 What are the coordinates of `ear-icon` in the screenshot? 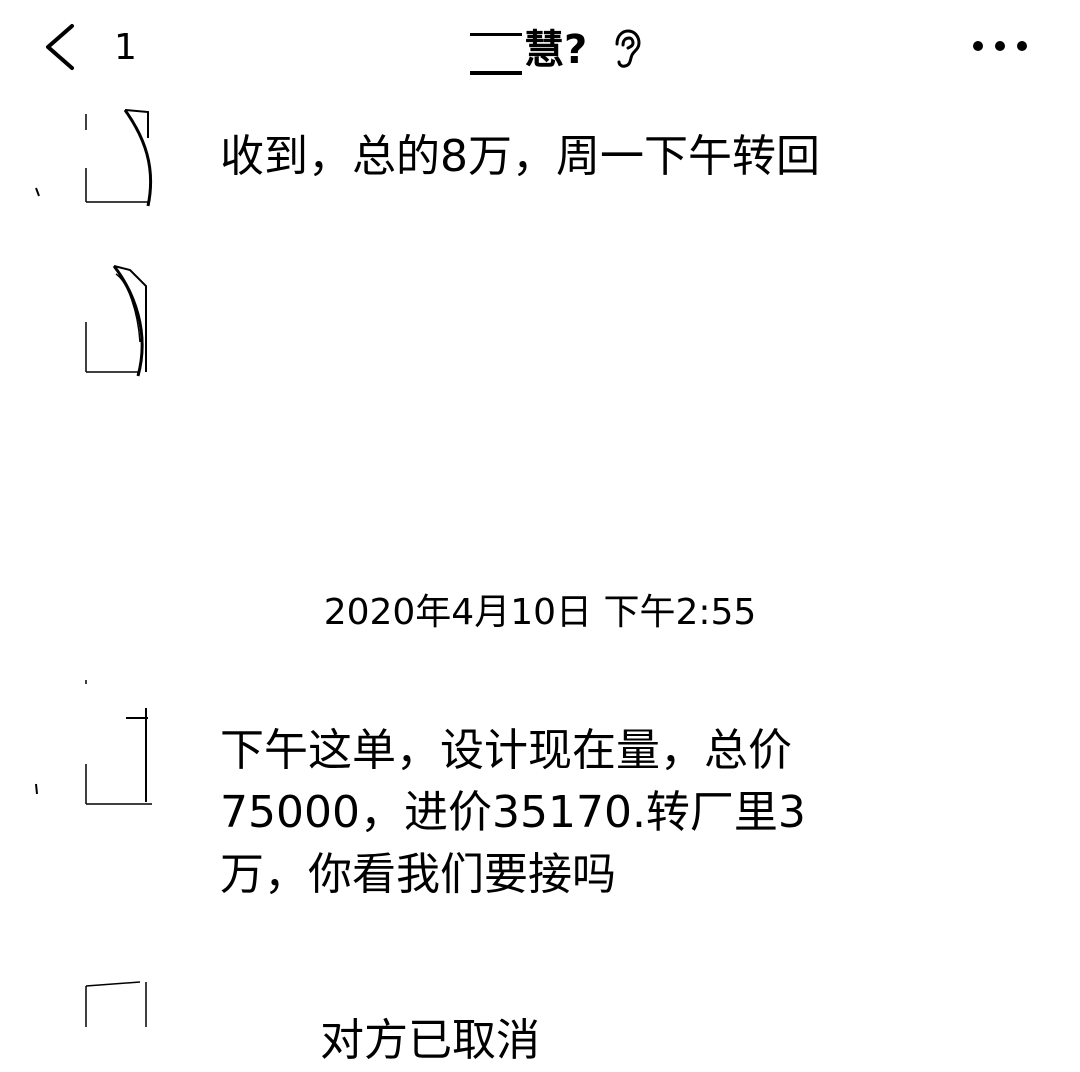 It's located at (628, 48).